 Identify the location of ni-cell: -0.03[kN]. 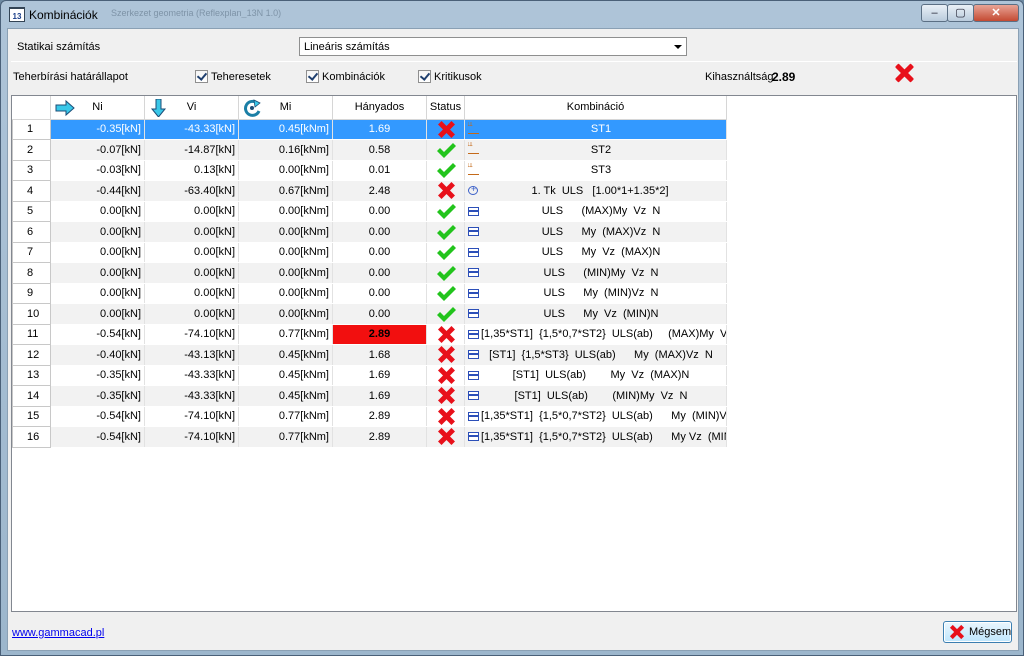
(97, 170).